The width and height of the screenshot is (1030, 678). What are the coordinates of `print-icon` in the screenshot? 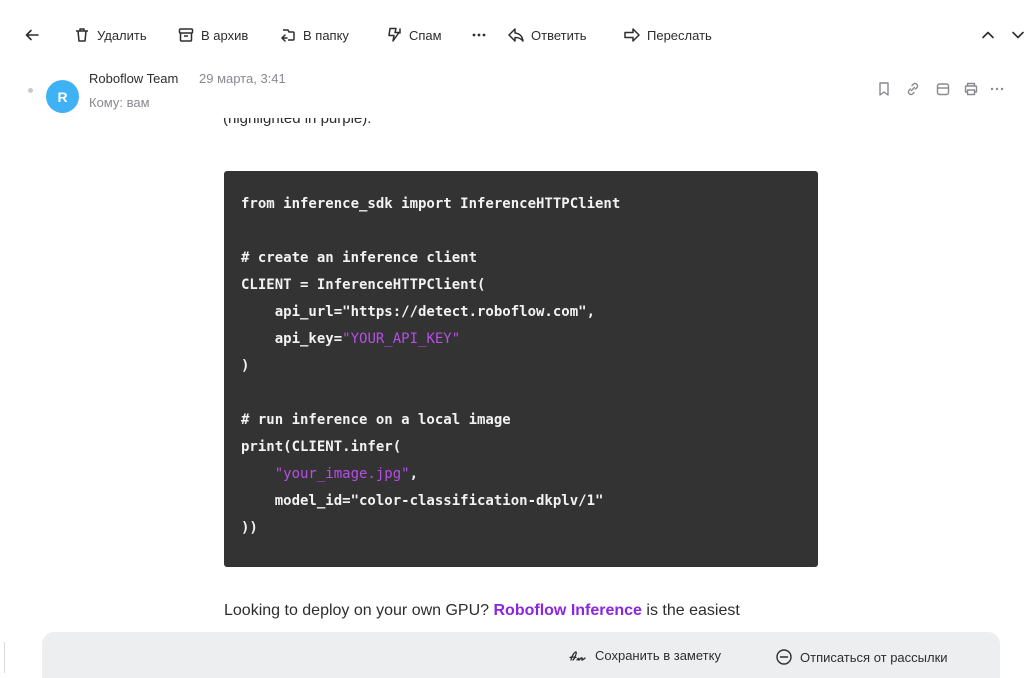 It's located at (971, 89).